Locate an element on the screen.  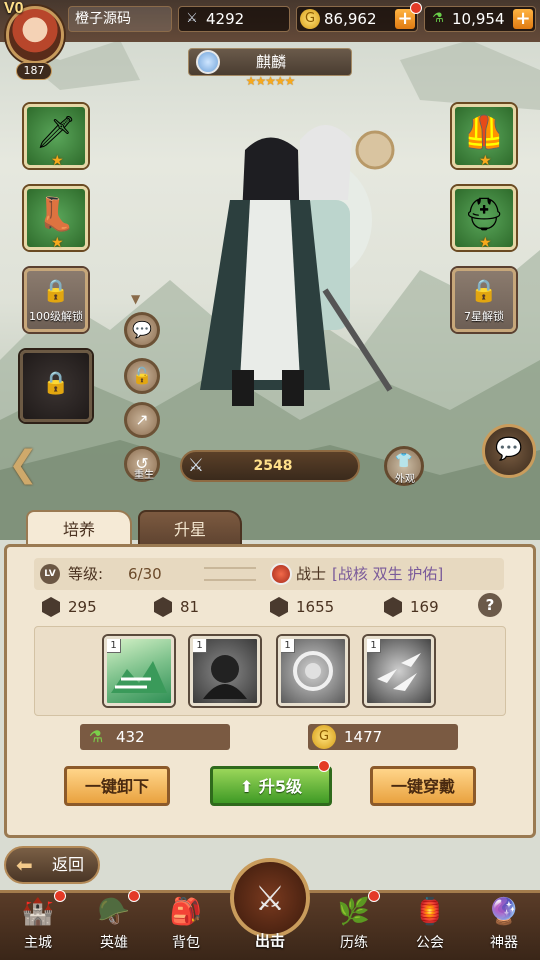
shadow-skill-icon is located at coordinates (225, 677).